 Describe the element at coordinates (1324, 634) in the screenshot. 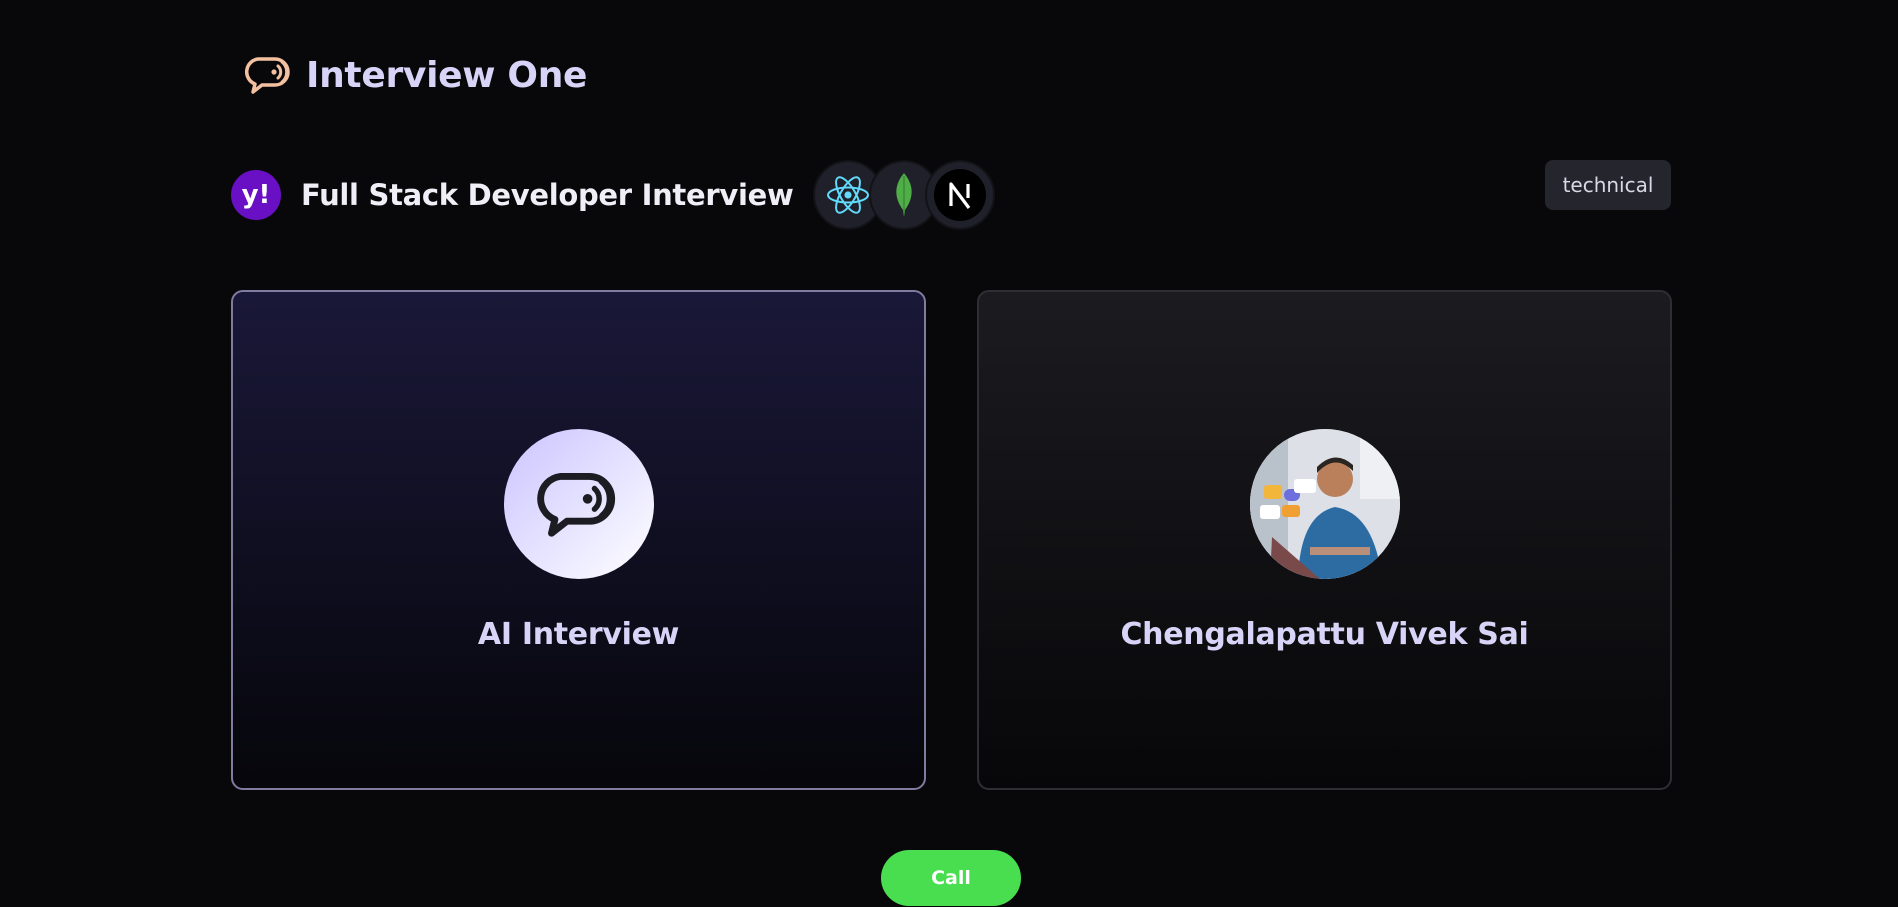

I see `user-card-label: Chengalapattu Vivek Sai` at that location.